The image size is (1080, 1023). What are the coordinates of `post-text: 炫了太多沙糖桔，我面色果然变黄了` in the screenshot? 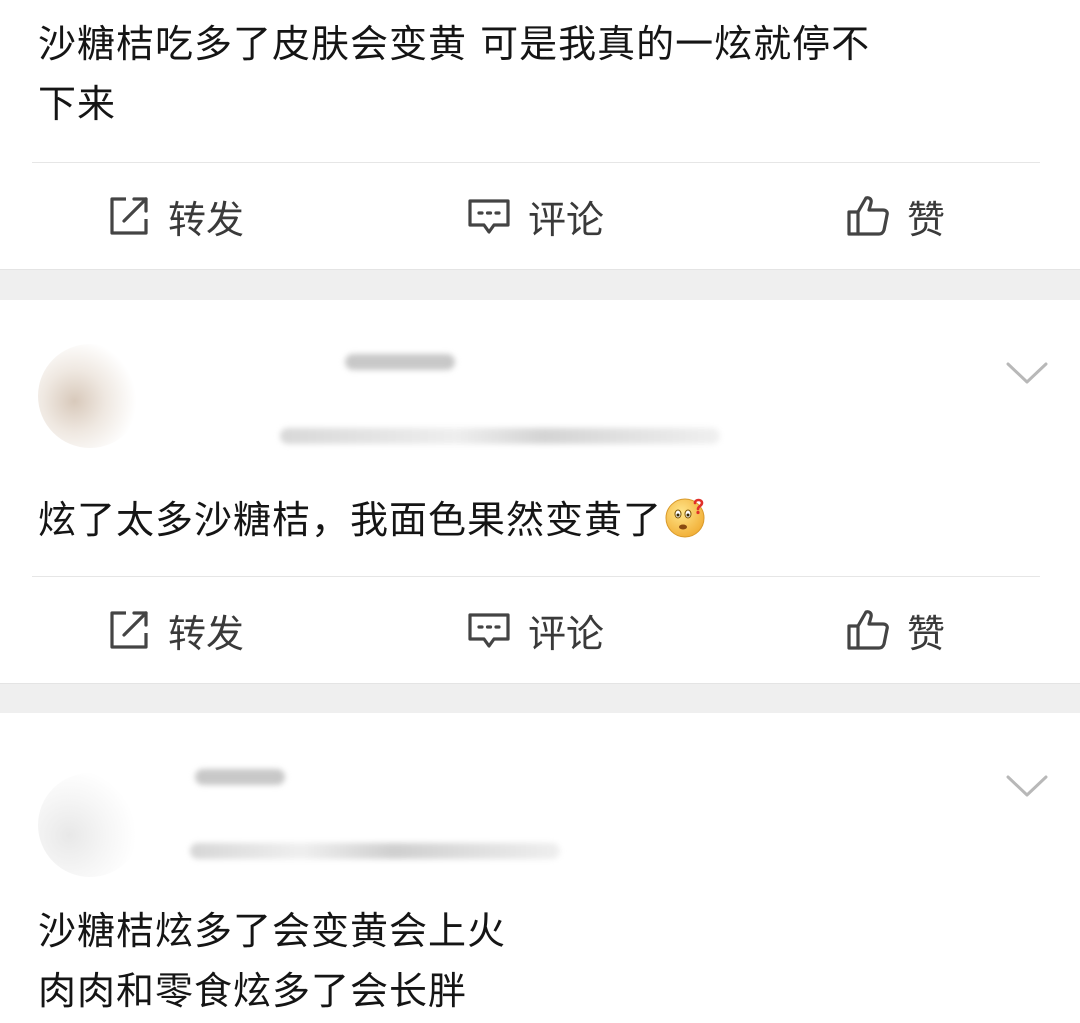 It's located at (529, 520).